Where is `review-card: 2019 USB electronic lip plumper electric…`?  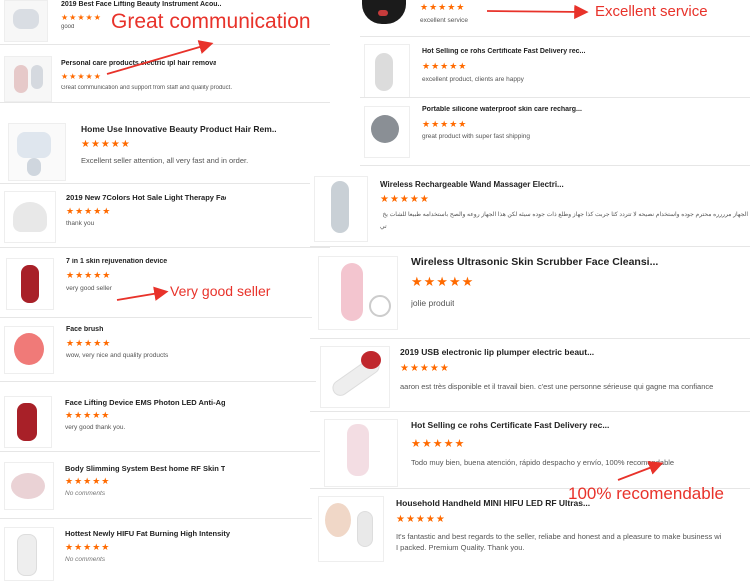
review-card: 2019 USB electronic lip plumper electric… is located at coordinates (533, 375).